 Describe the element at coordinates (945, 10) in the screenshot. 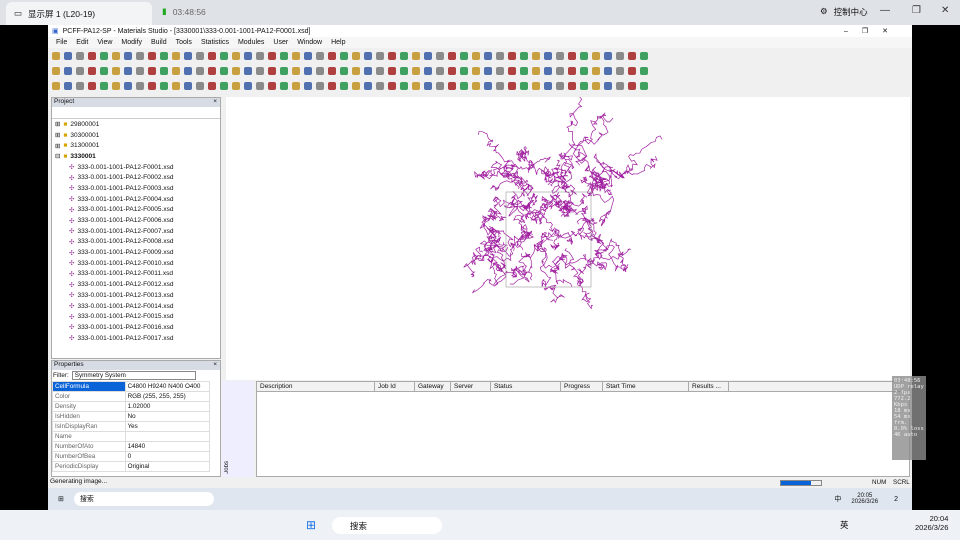

I see `close-button: ✕` at that location.